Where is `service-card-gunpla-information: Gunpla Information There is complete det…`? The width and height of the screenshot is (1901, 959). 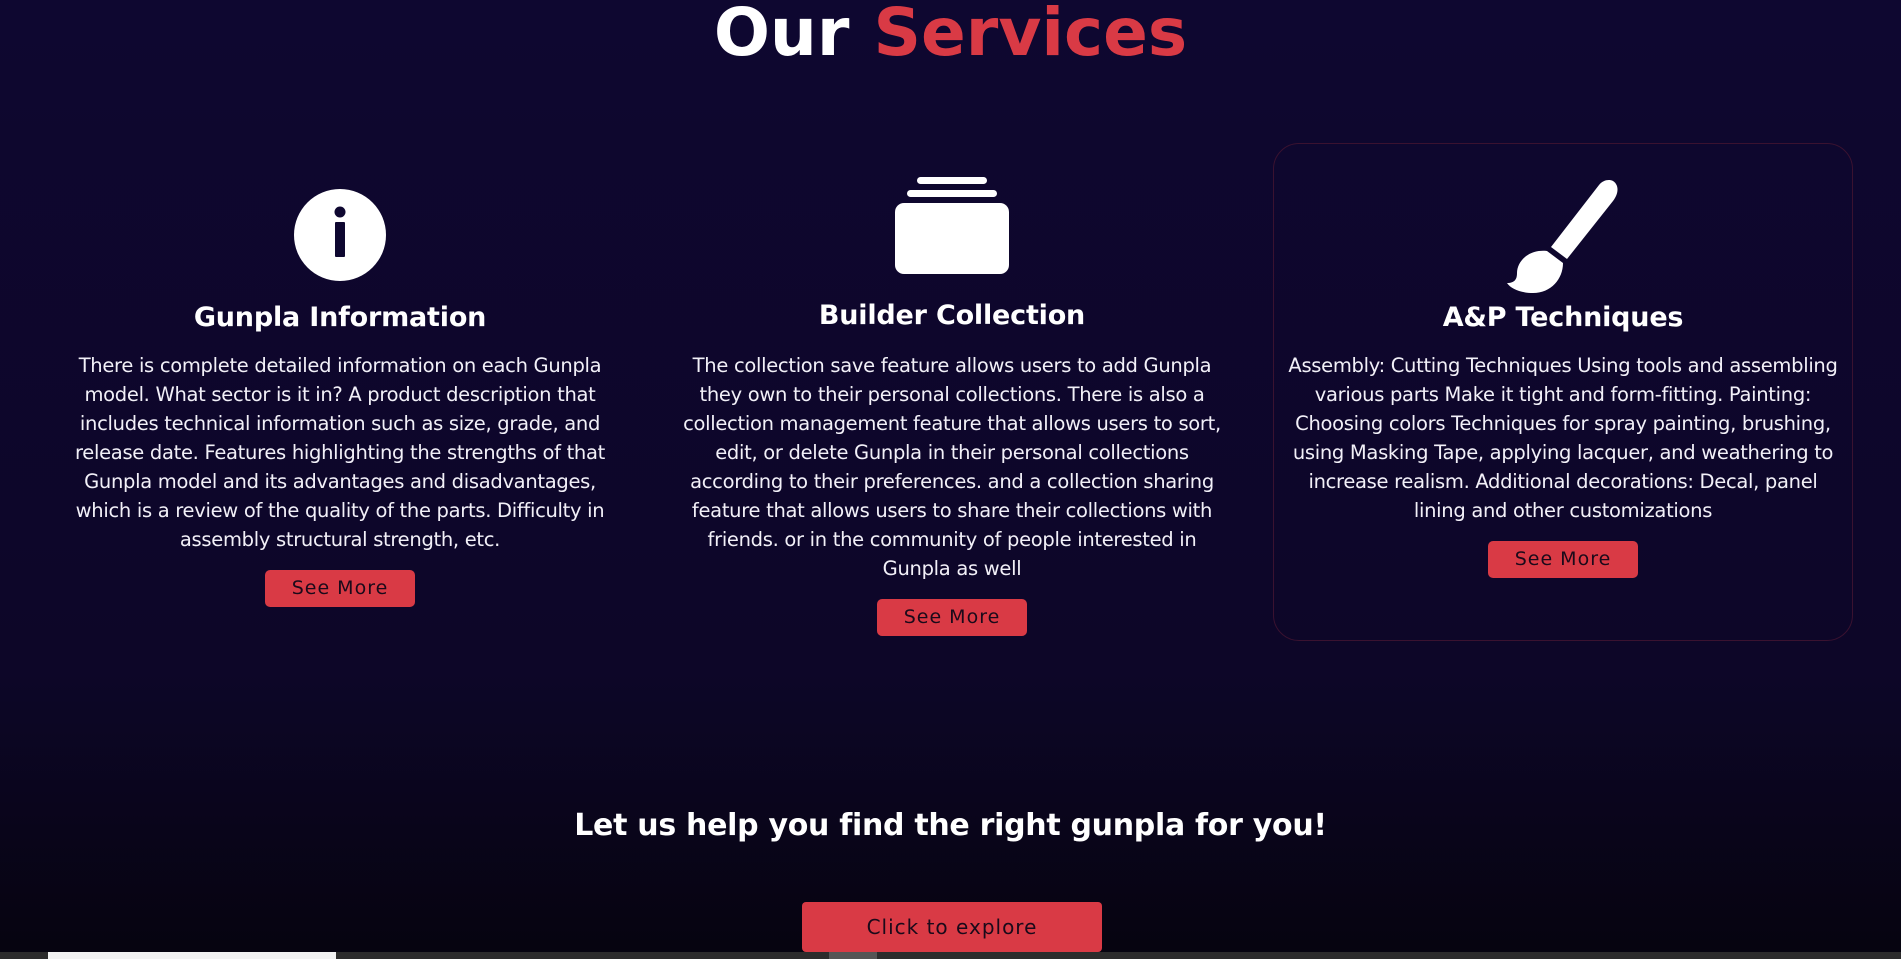 service-card-gunpla-information: Gunpla Information There is complete det… is located at coordinates (340, 405).